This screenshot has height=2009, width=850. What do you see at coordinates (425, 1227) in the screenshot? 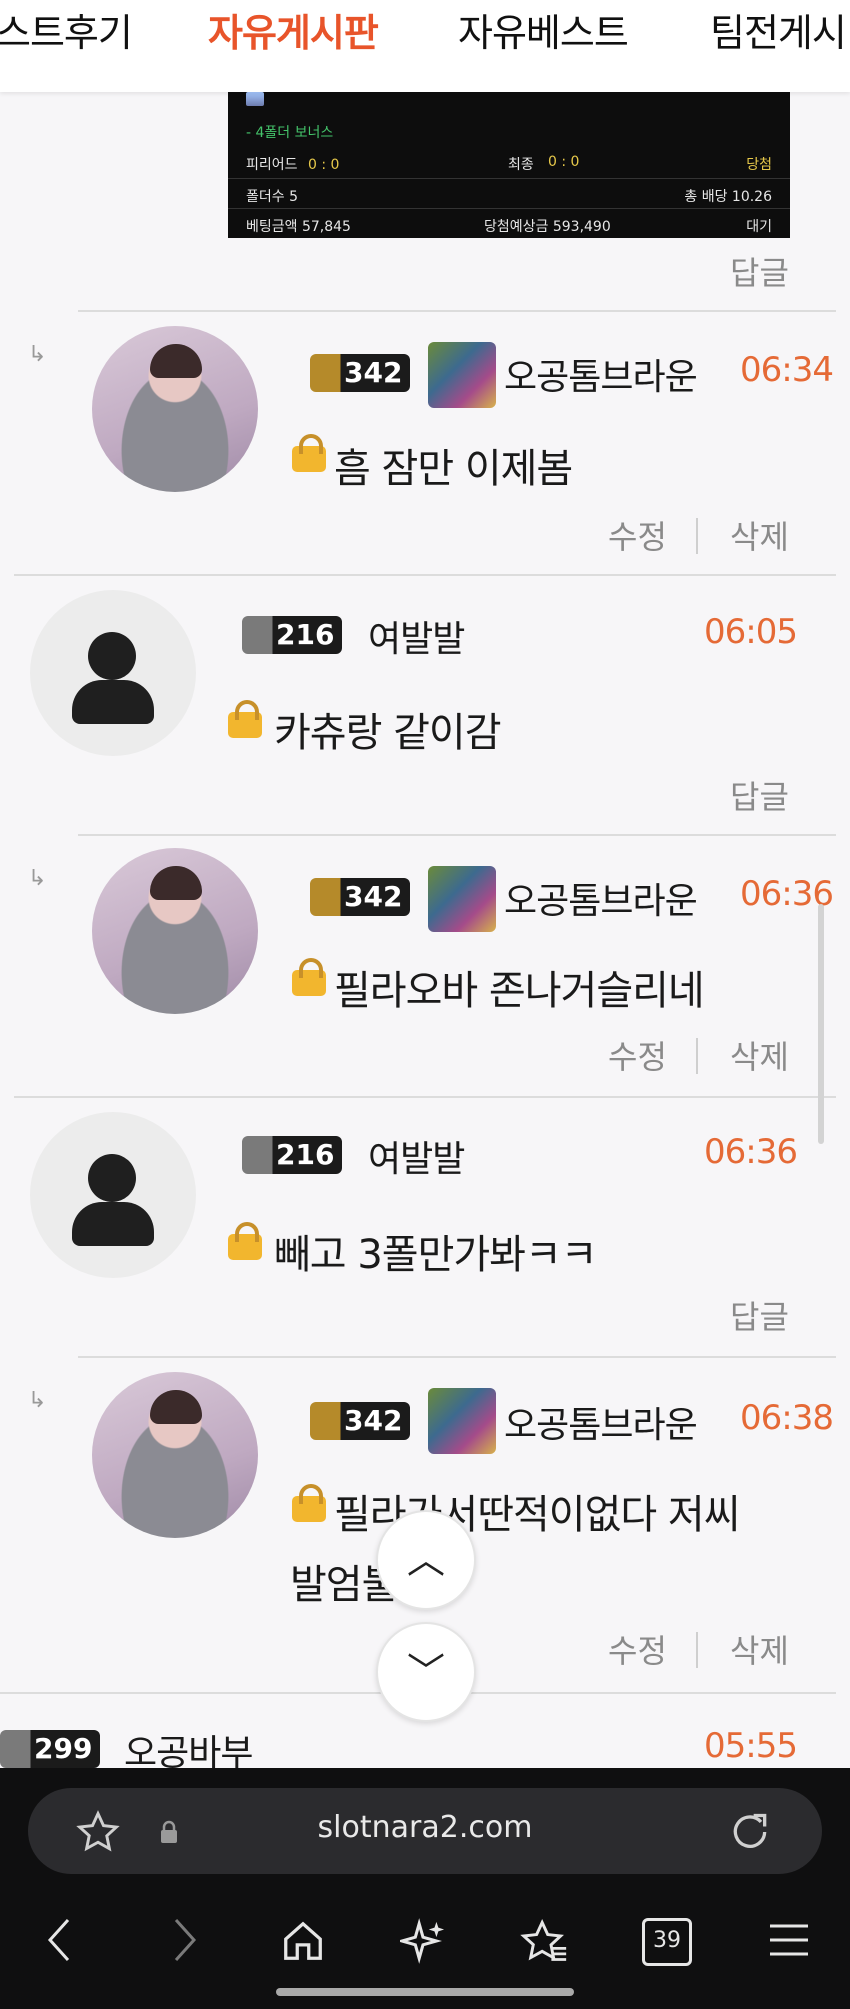
I see `comment-item: 216 여발발 06:36 빼고 3폴만가봐ㅋㅋ 답글` at bounding box center [425, 1227].